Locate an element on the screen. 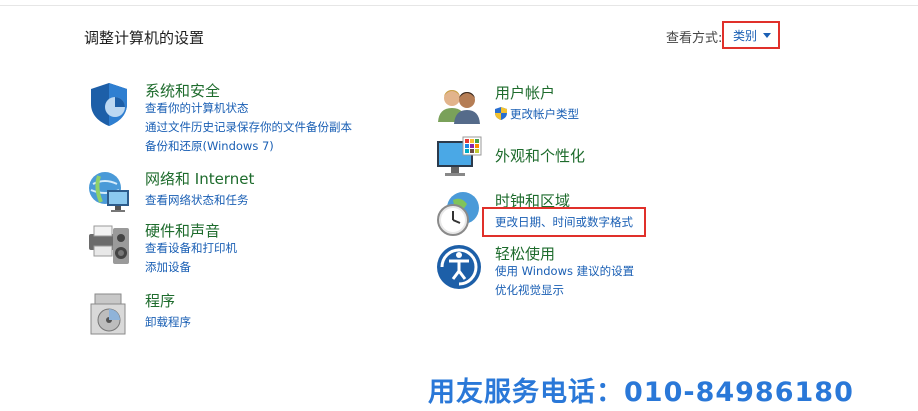 This screenshot has height=411, width=918. category-appearance-personalization: 外观和个性化 is located at coordinates (595, 159).